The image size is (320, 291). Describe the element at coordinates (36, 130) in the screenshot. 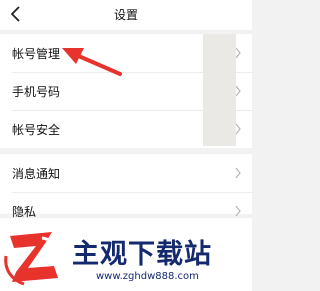

I see `settings-item-label: 帐号安全` at that location.